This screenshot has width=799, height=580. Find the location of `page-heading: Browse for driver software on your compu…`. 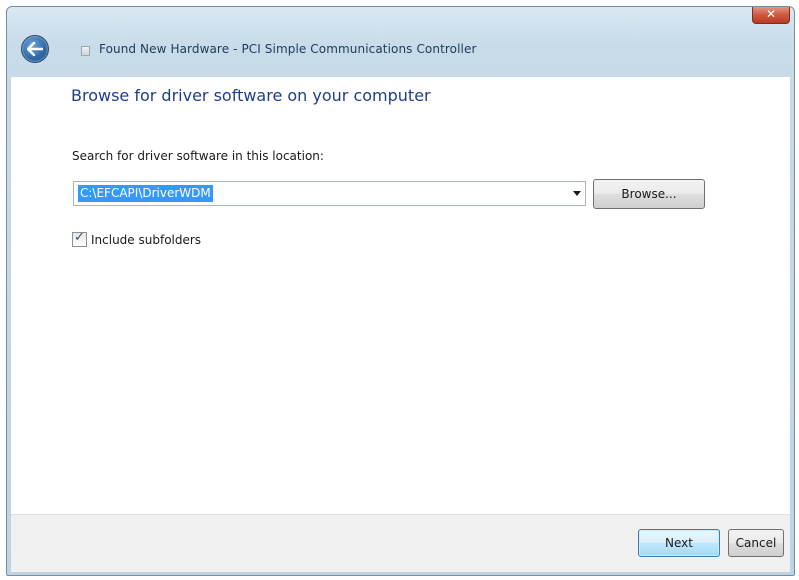

page-heading: Browse for driver software on your compu… is located at coordinates (251, 95).